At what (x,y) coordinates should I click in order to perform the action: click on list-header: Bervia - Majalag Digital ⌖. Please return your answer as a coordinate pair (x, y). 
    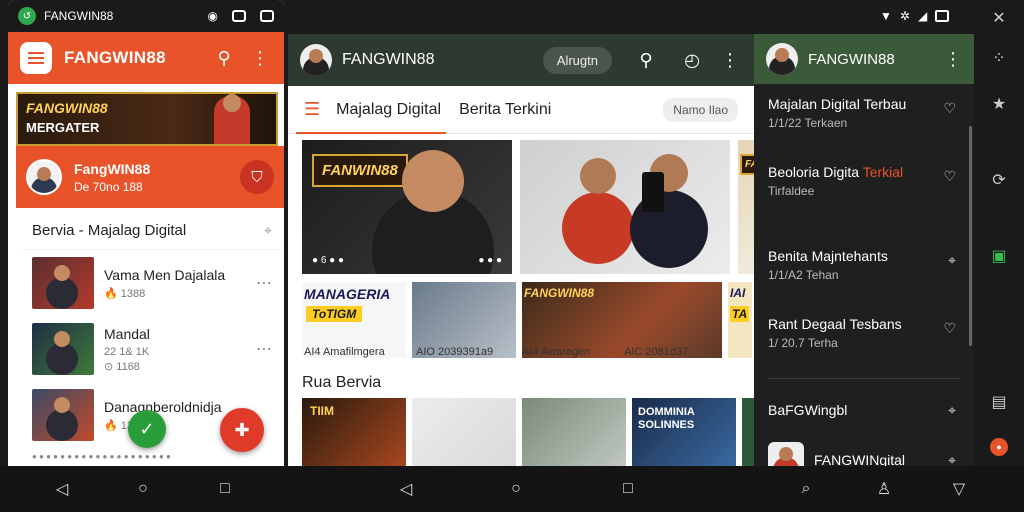
    Looking at the image, I should click on (152, 229).